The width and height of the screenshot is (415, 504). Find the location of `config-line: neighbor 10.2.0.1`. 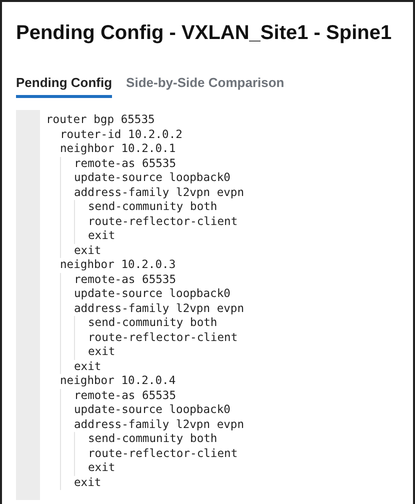

config-line: neighbor 10.2.0.1 is located at coordinates (118, 149).